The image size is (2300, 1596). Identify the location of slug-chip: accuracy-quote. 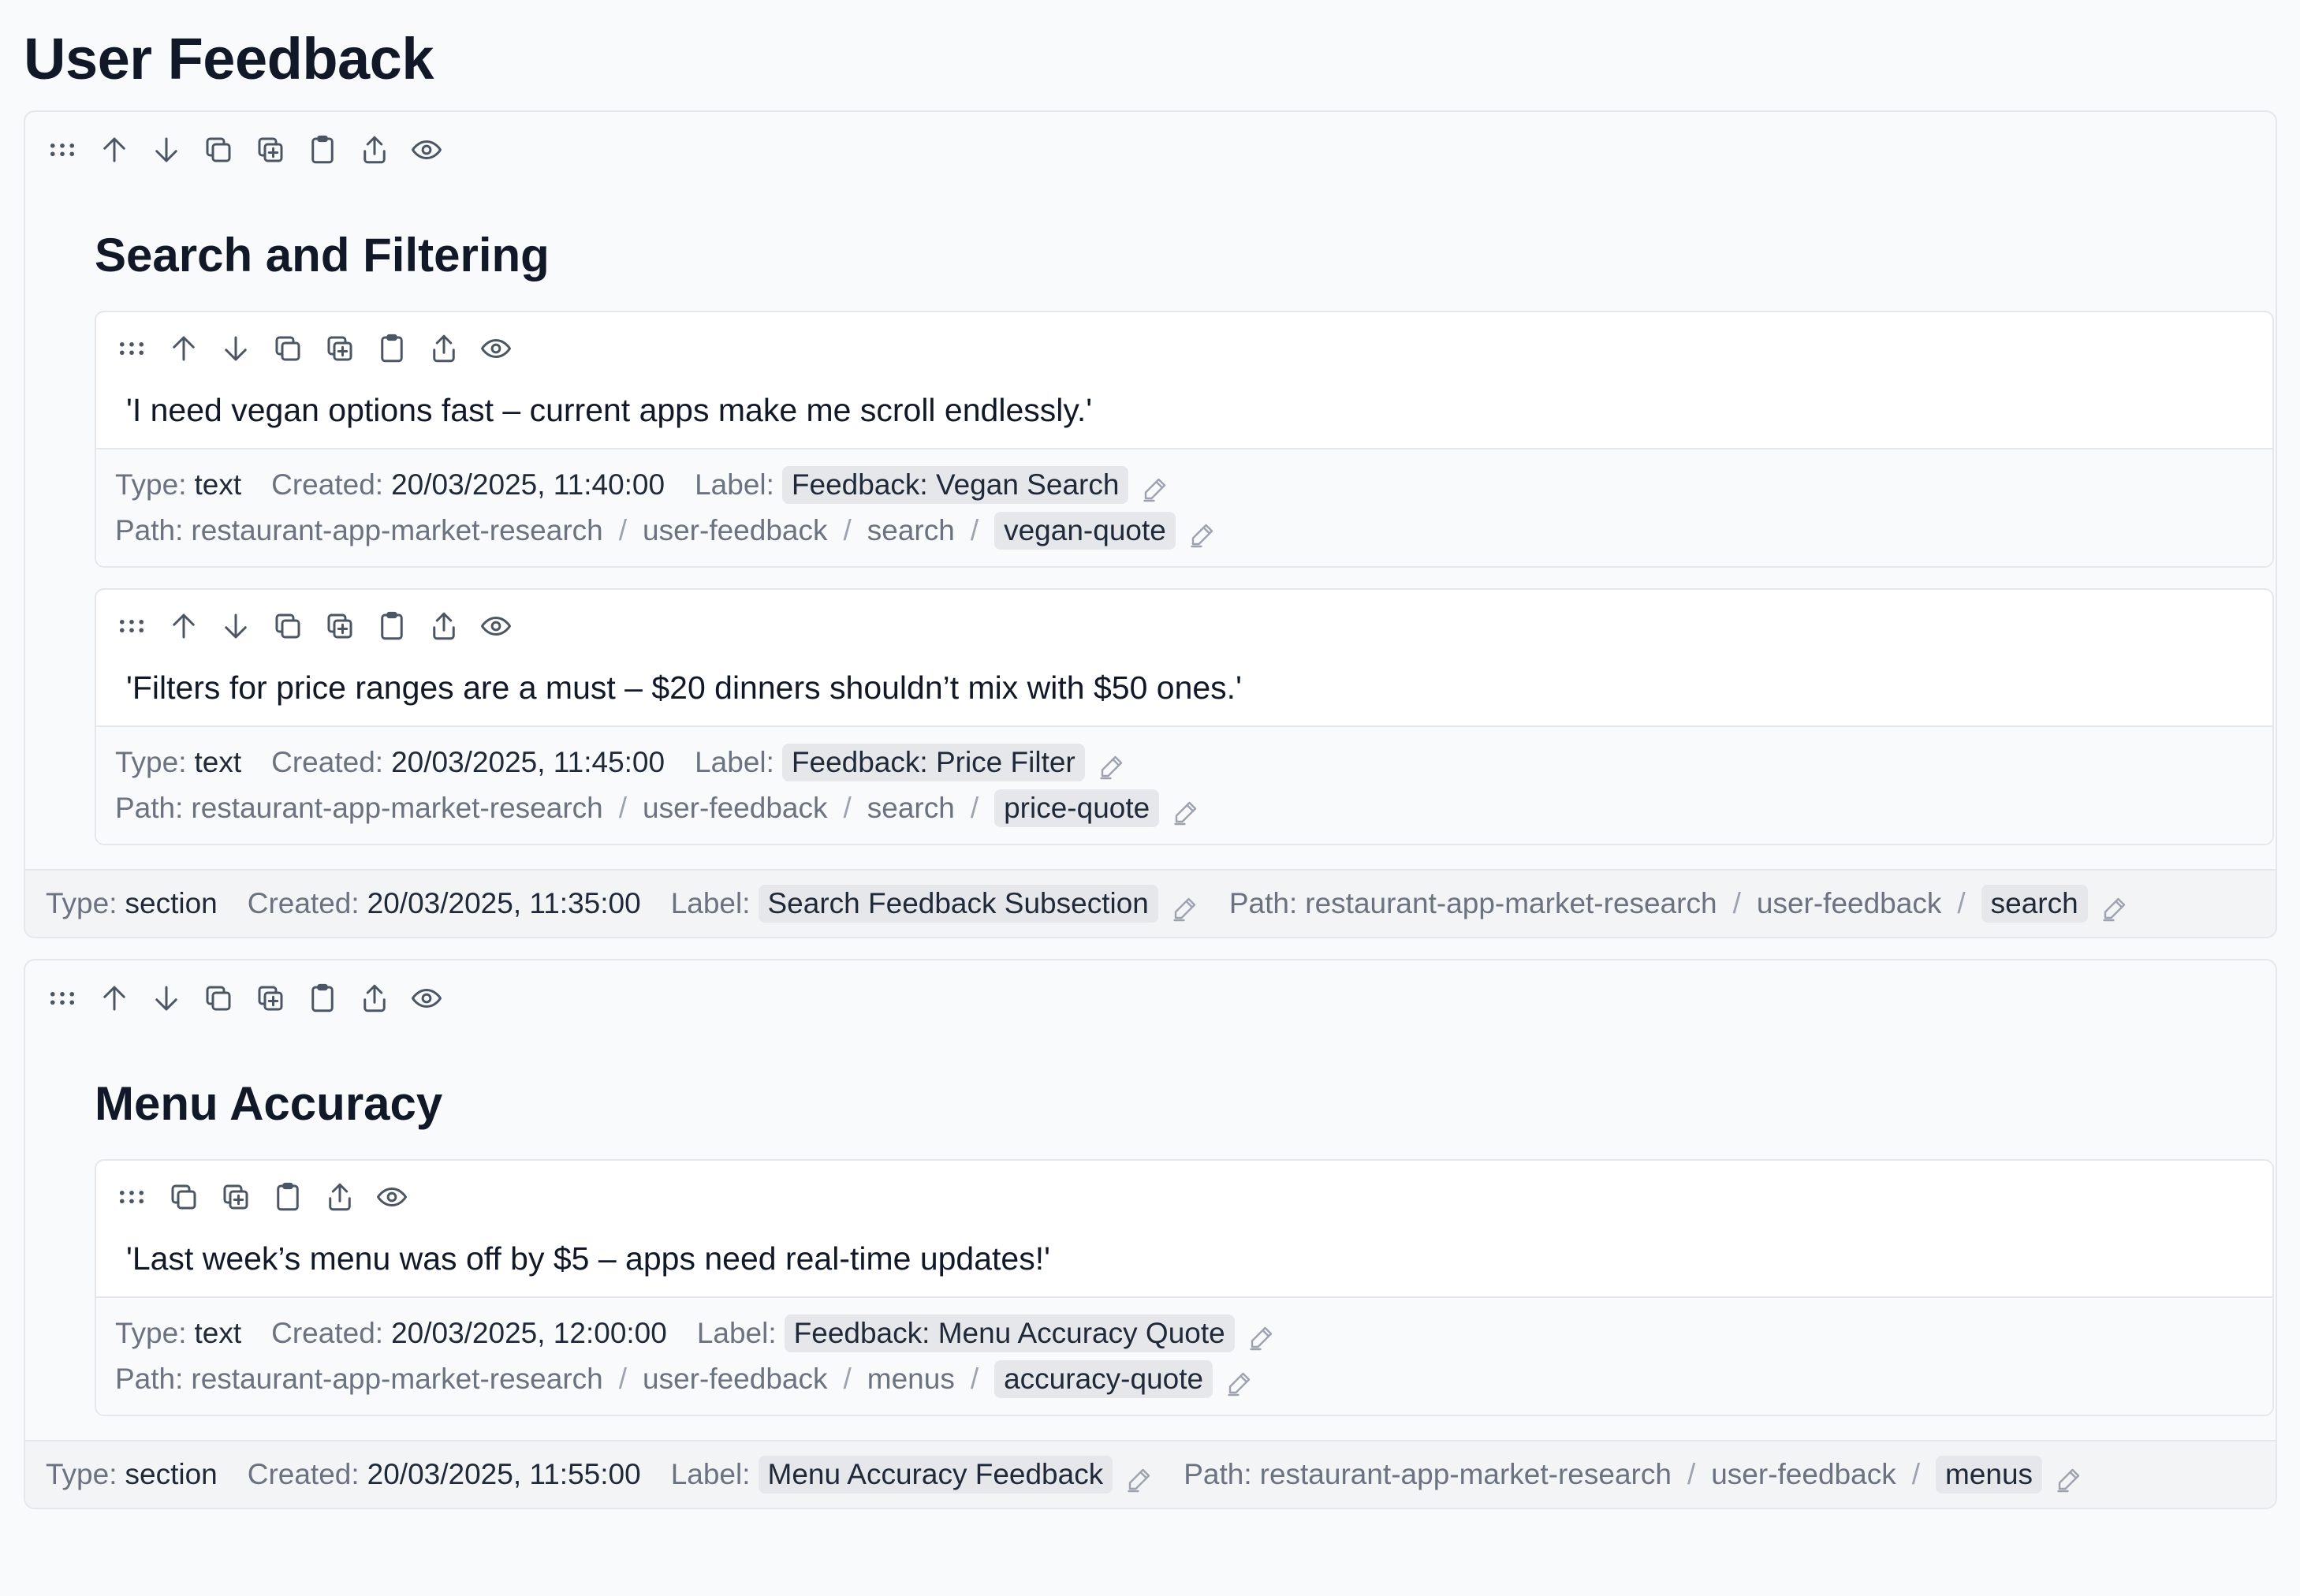
(1103, 1379).